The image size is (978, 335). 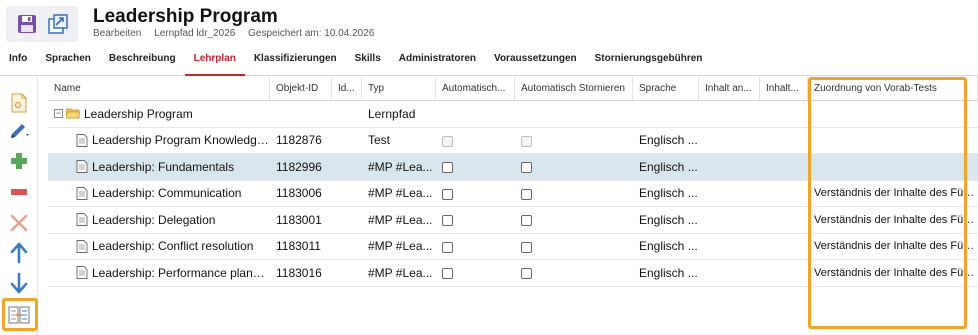 I want to click on add-plus-icon, so click(x=19, y=161).